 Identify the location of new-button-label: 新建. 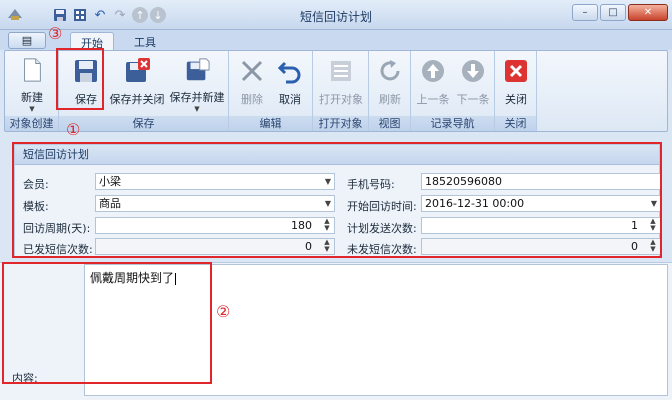
(32, 97).